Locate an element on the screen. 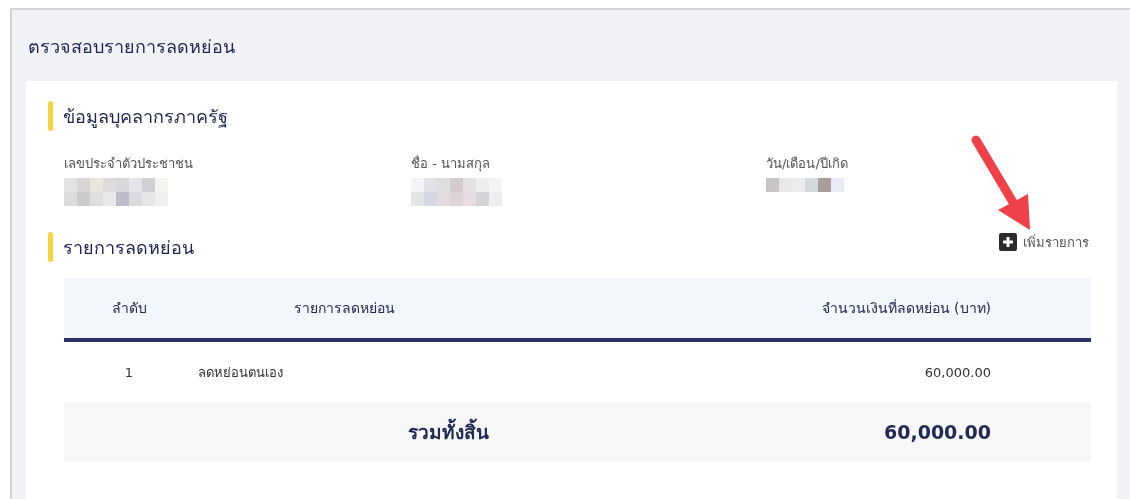  page-title: ตรวจสอบรายการลดหย่อน is located at coordinates (131, 47).